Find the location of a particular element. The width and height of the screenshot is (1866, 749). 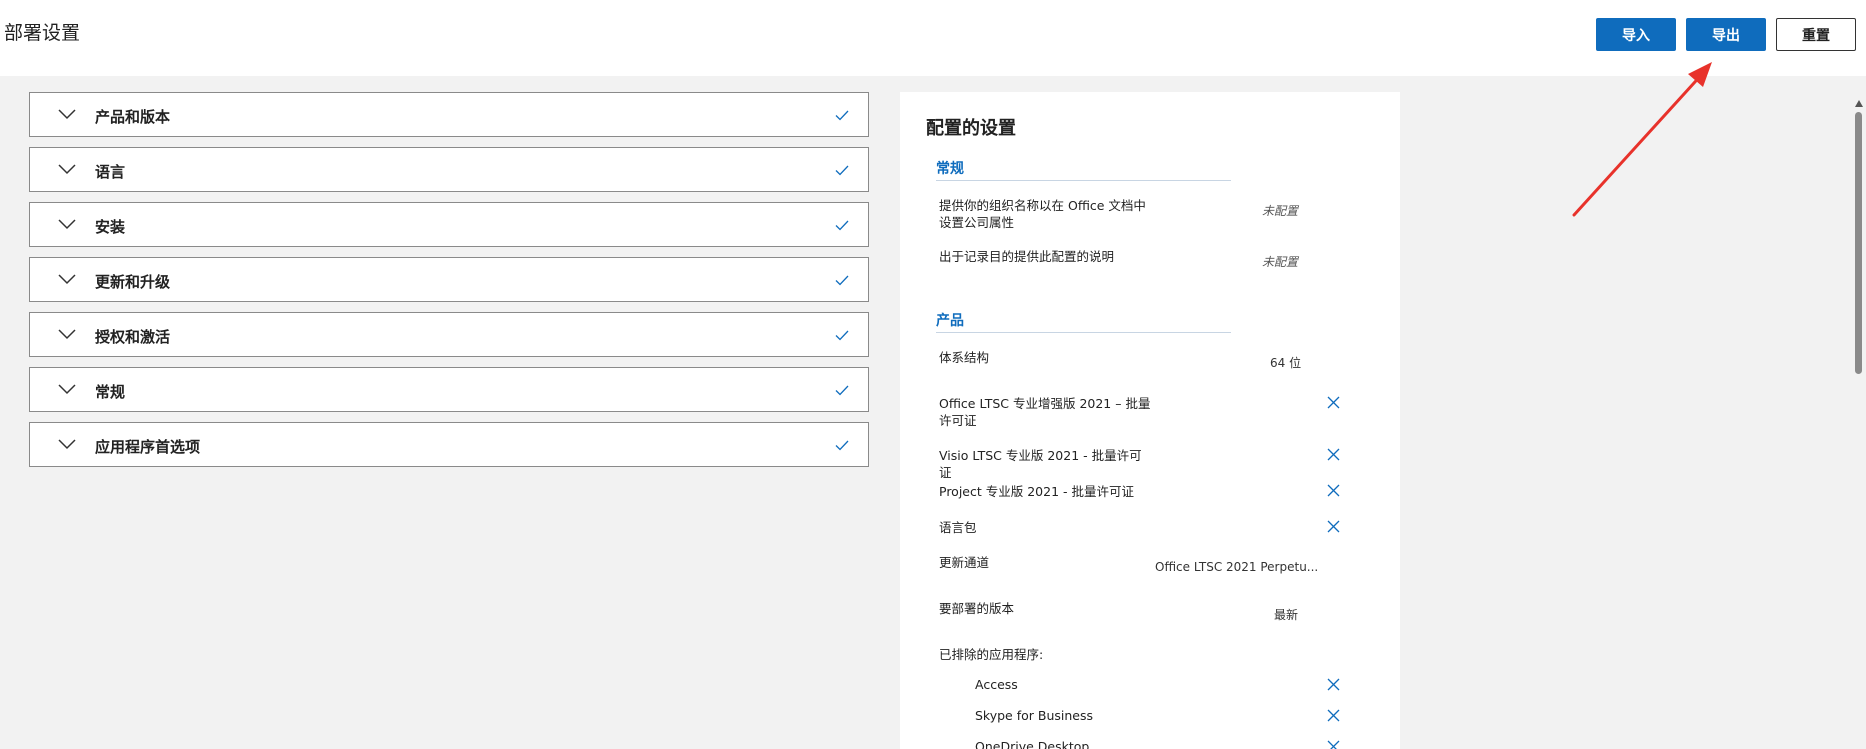

export-button: 导出 is located at coordinates (1726, 34).